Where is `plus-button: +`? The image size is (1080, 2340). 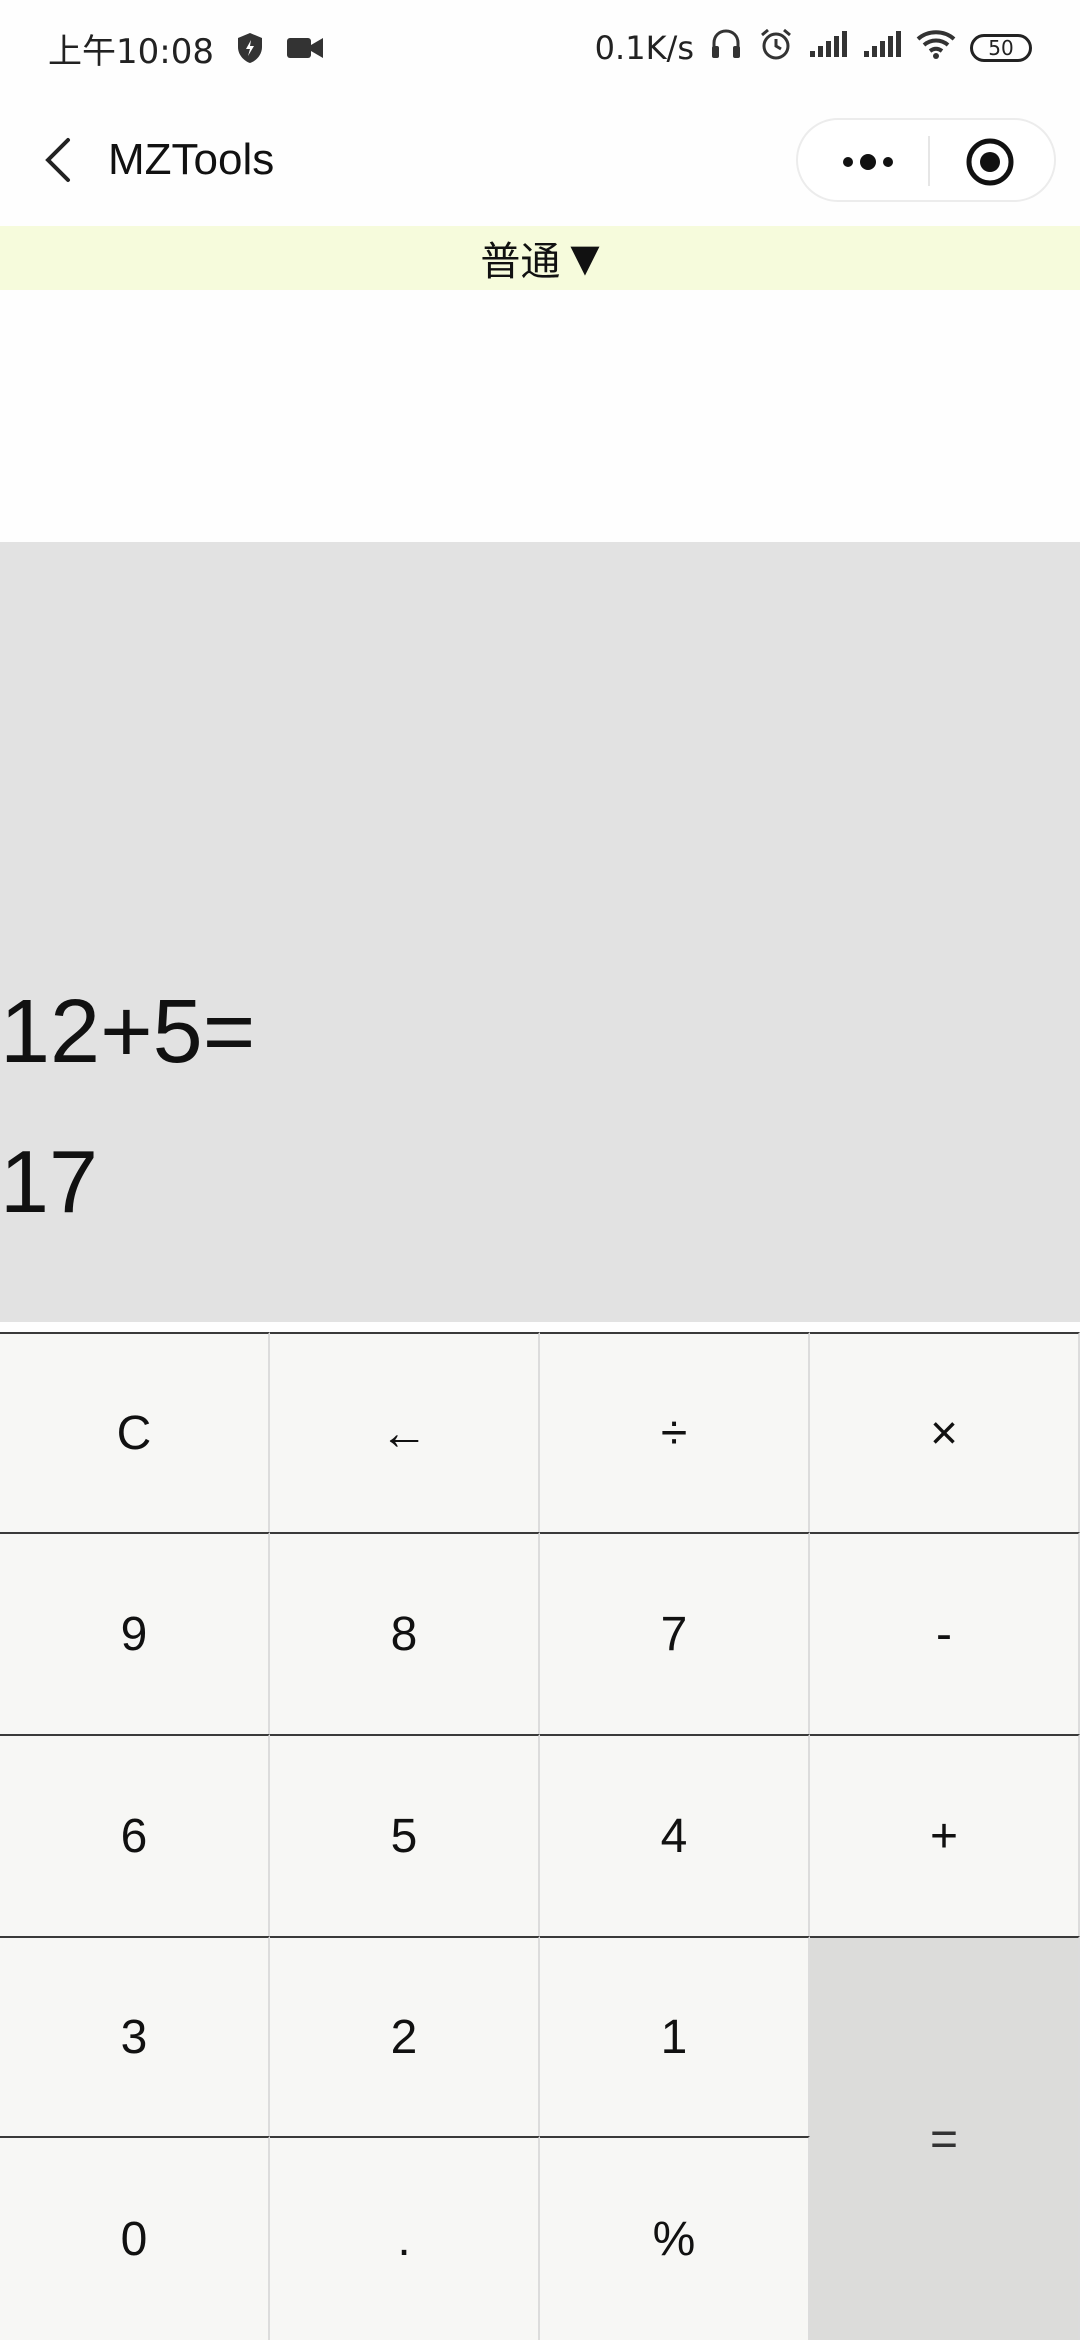 plus-button: + is located at coordinates (945, 1835).